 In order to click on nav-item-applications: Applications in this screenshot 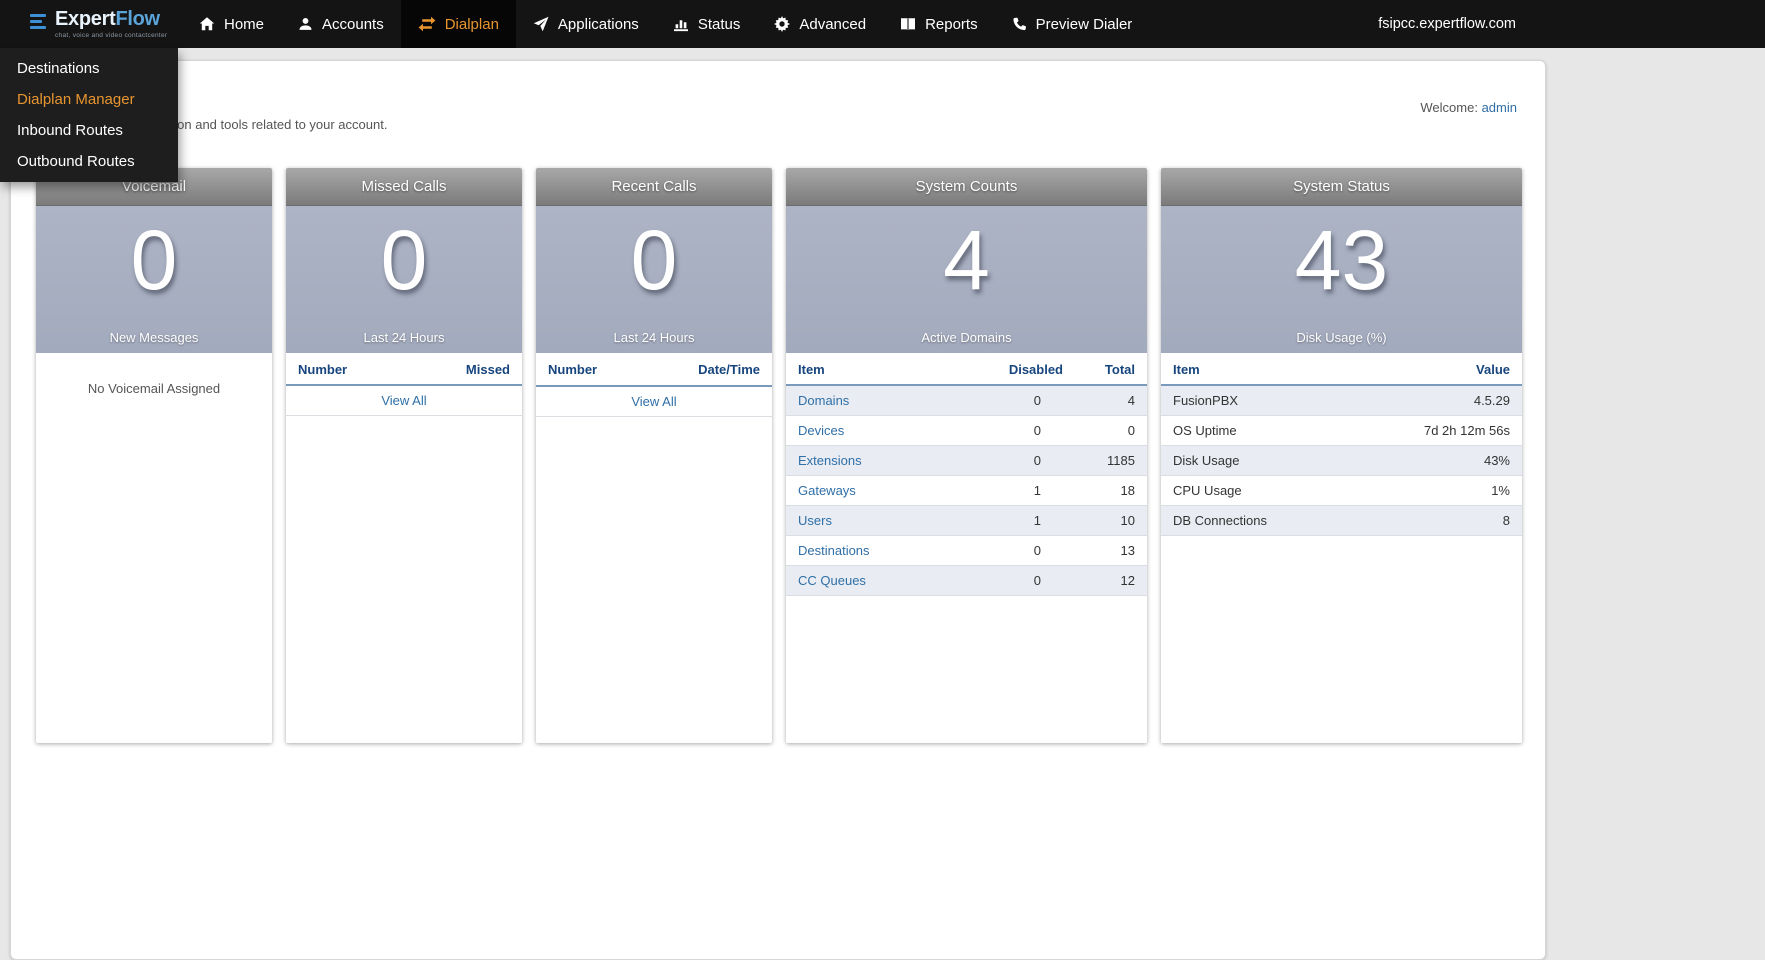, I will do `click(586, 24)`.